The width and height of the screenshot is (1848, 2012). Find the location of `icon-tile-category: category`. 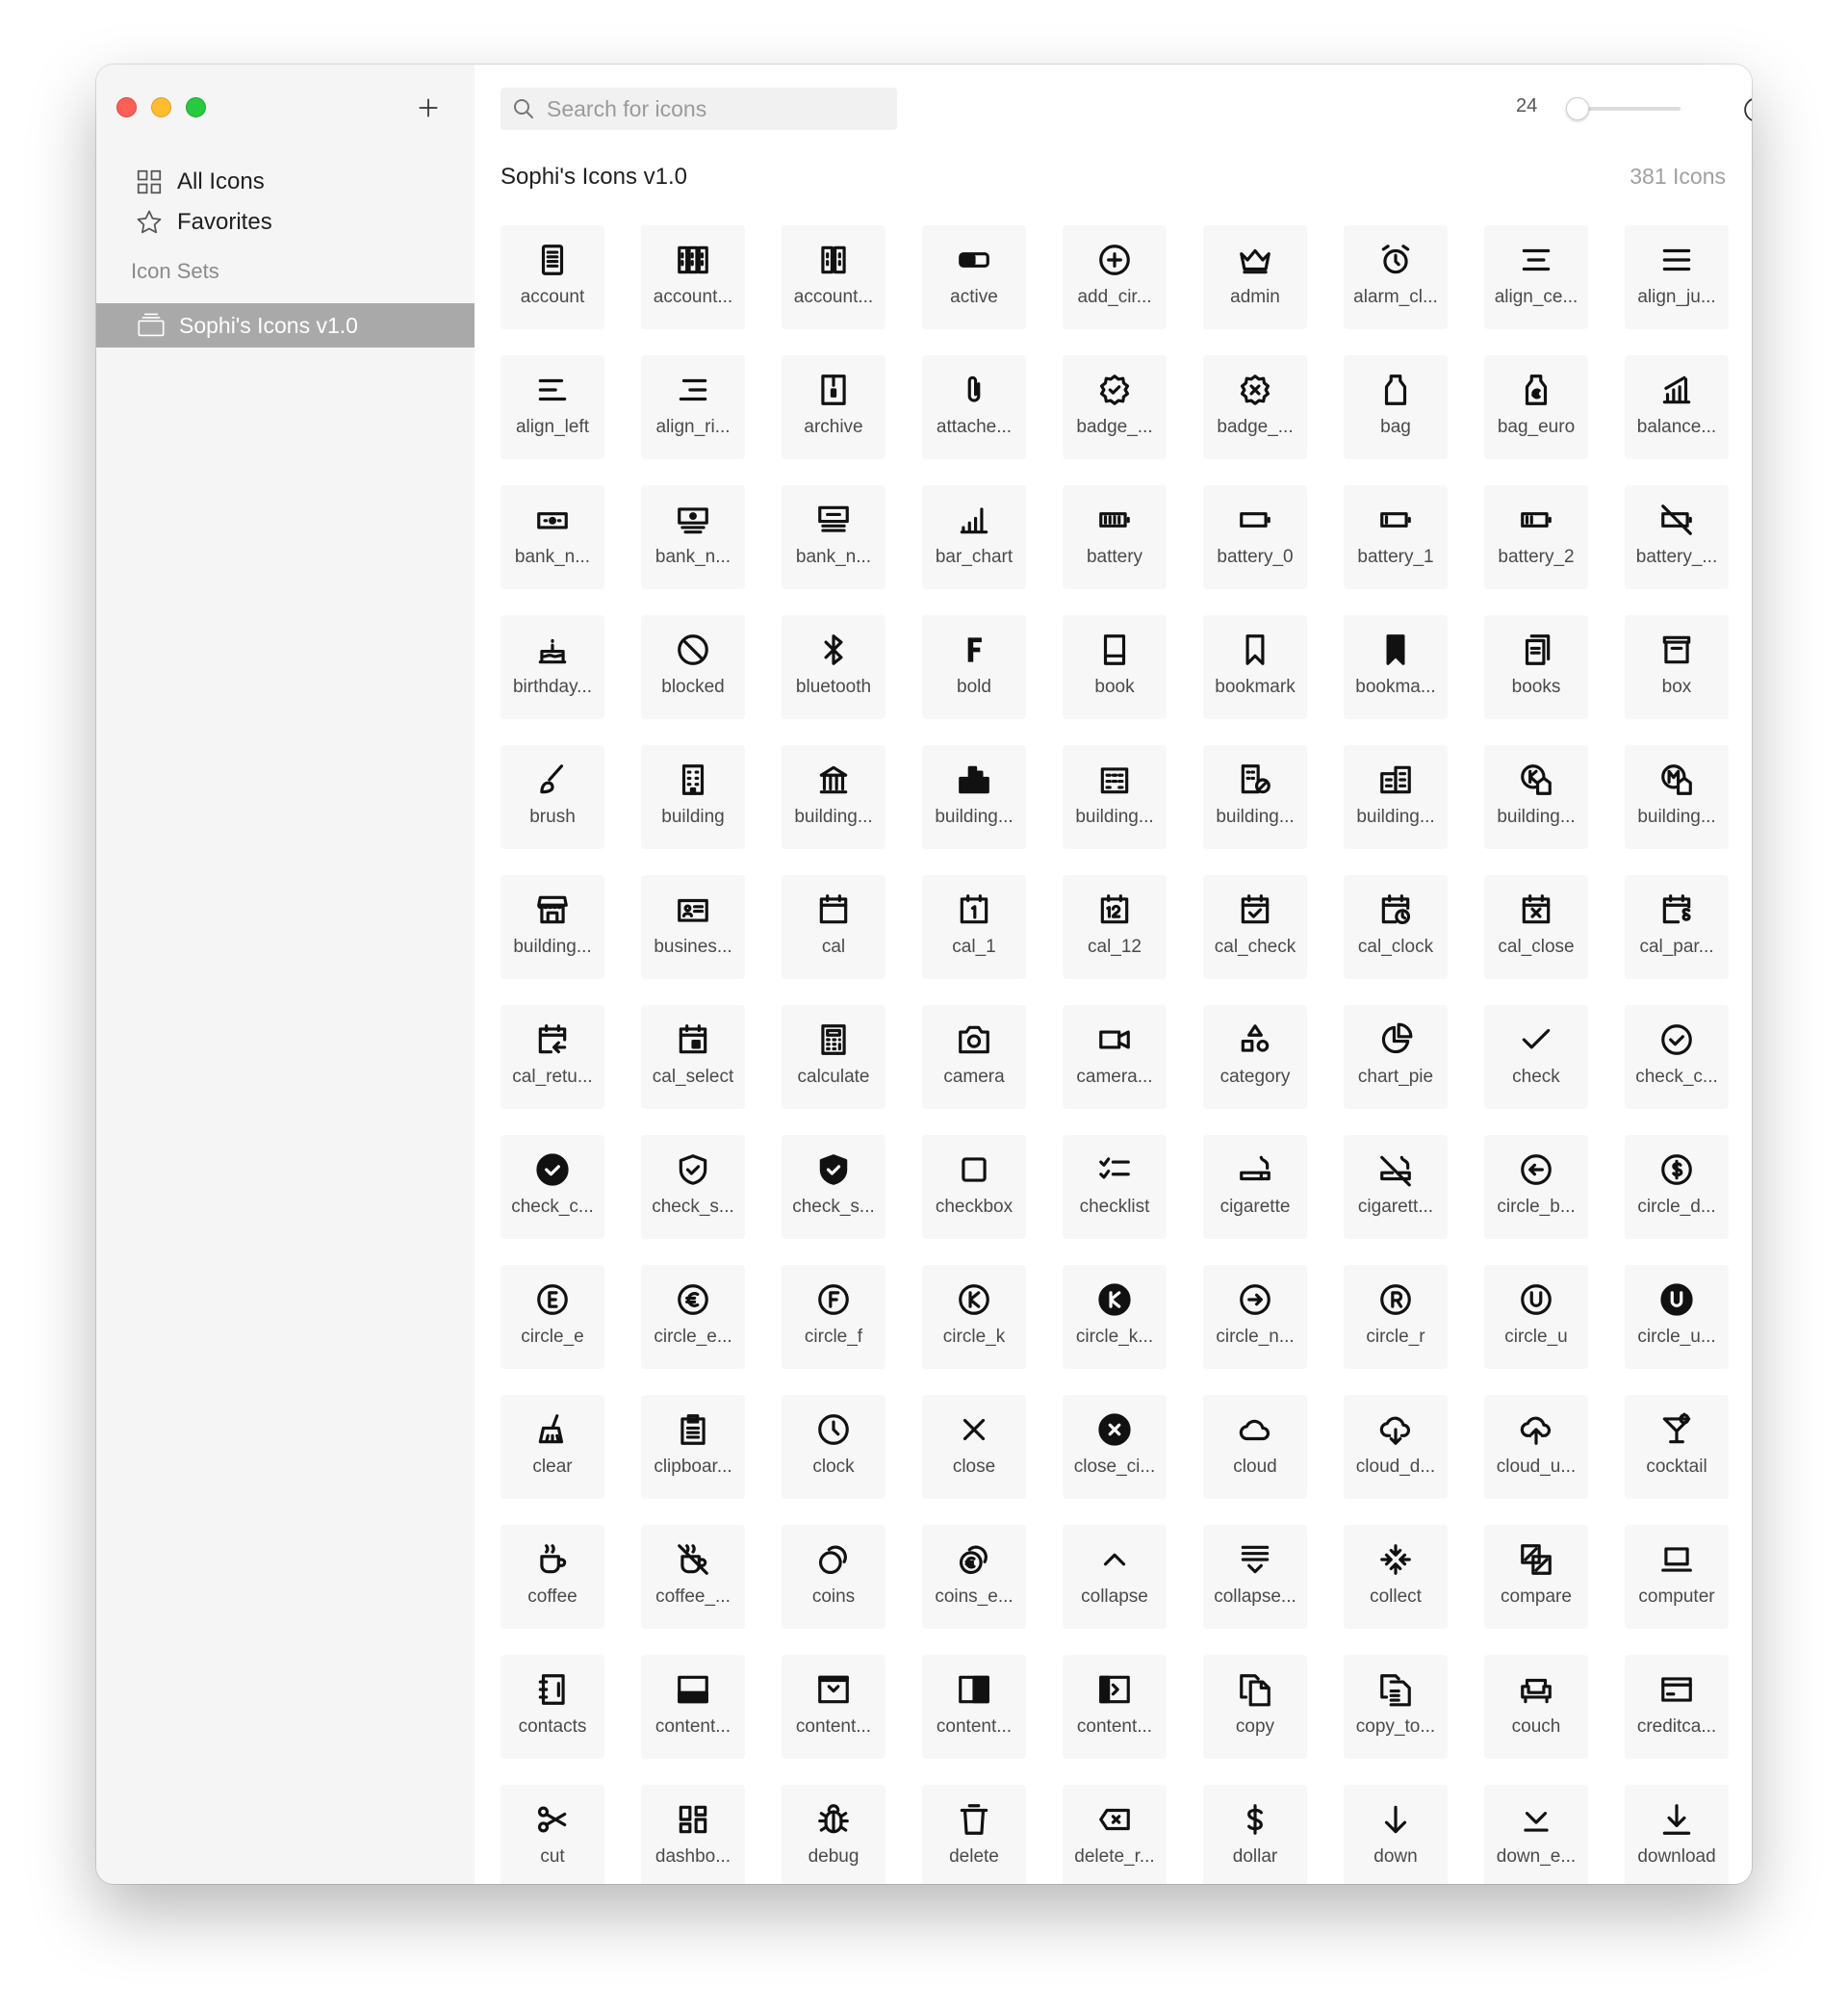

icon-tile-category: category is located at coordinates (1255, 1057).